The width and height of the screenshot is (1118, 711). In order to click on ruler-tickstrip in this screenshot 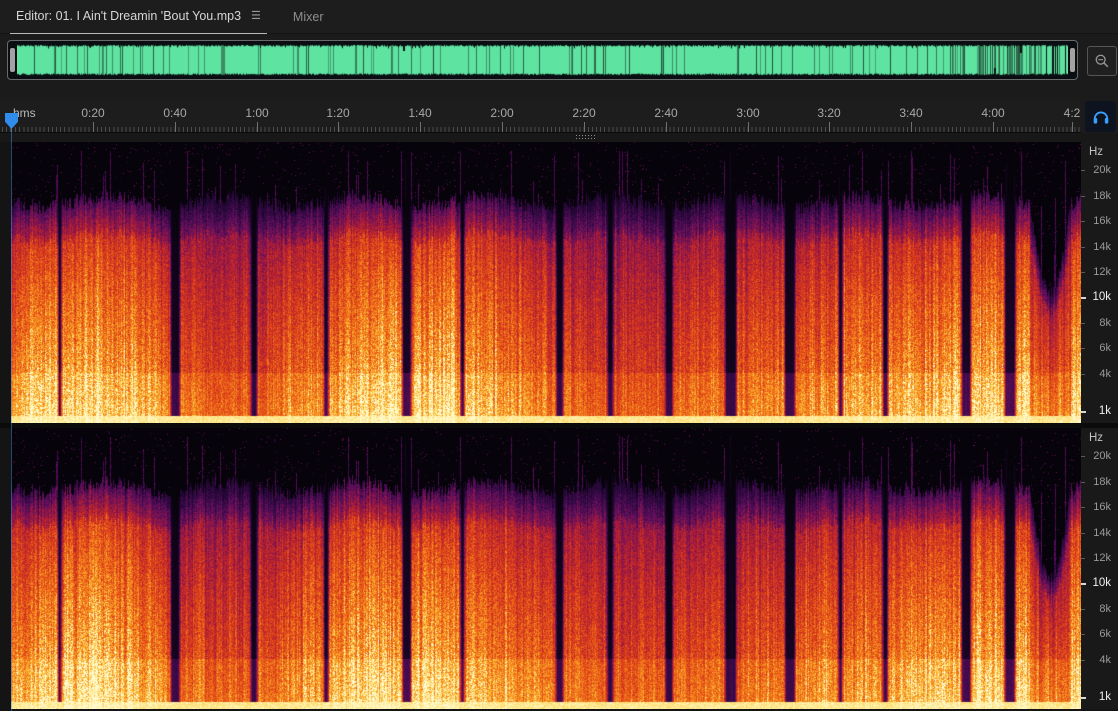, I will do `click(540, 129)`.